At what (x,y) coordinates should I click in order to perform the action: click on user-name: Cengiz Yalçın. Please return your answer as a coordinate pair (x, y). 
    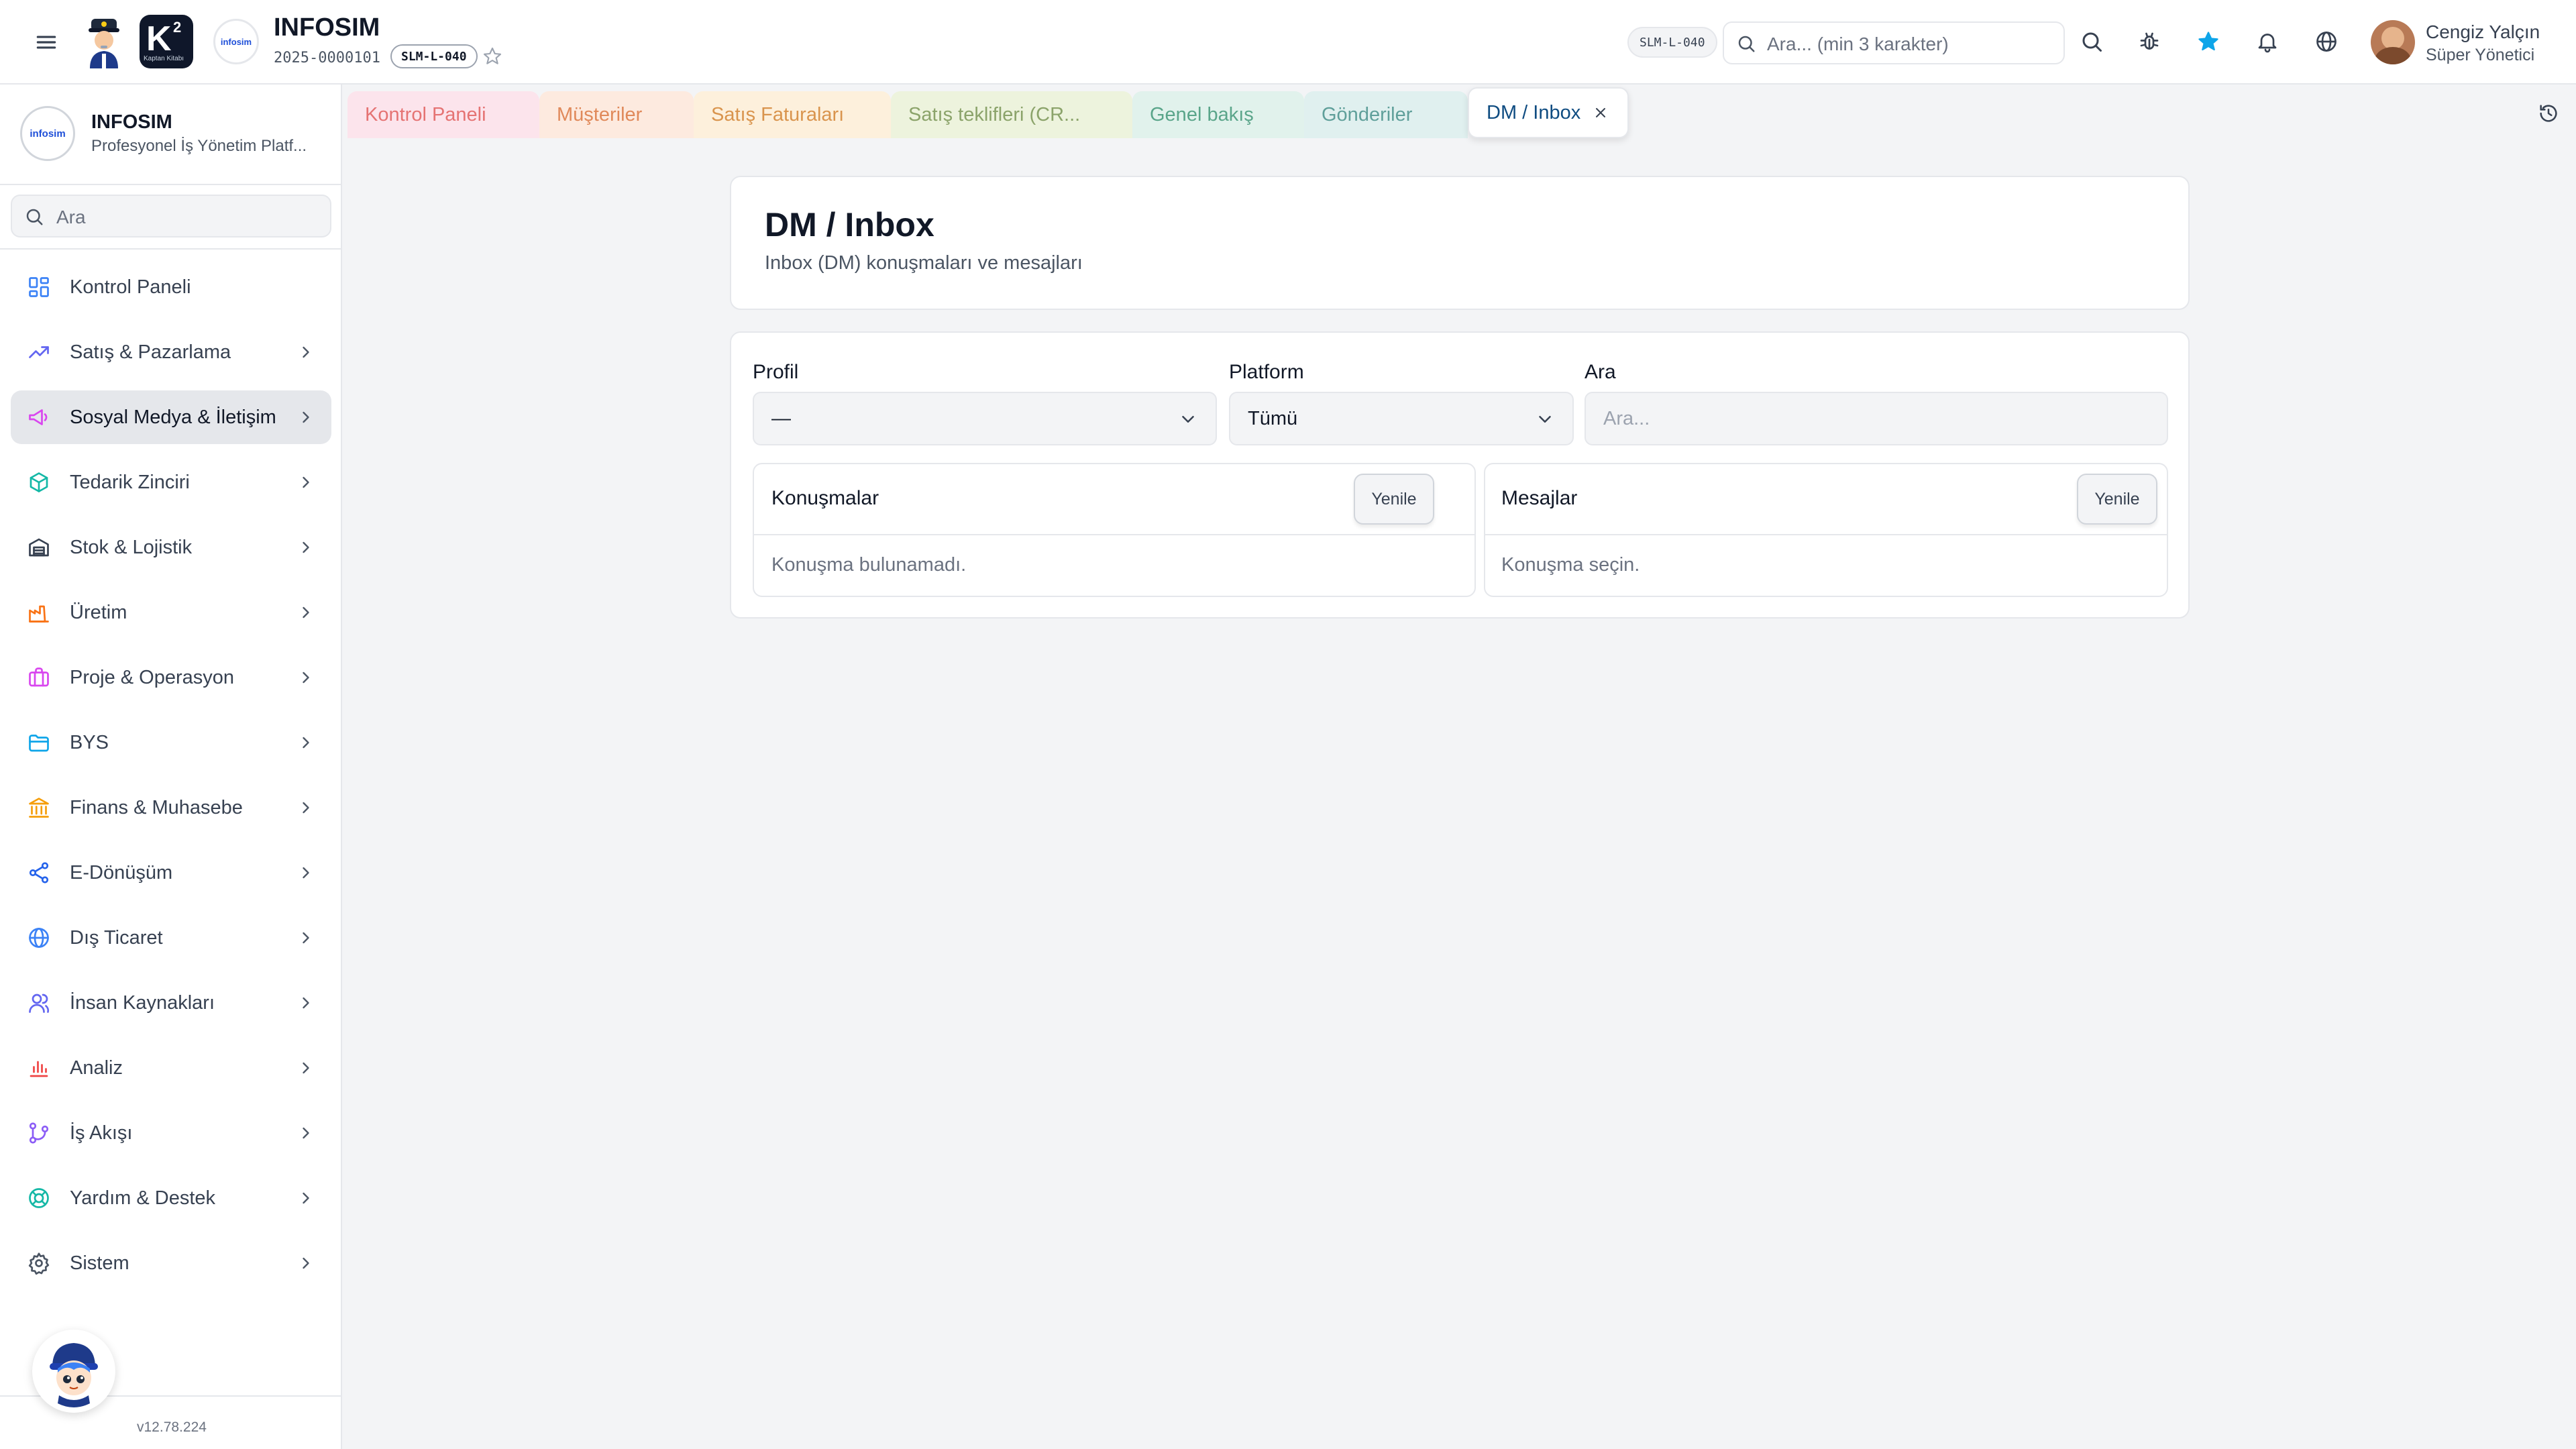
    Looking at the image, I should click on (2483, 32).